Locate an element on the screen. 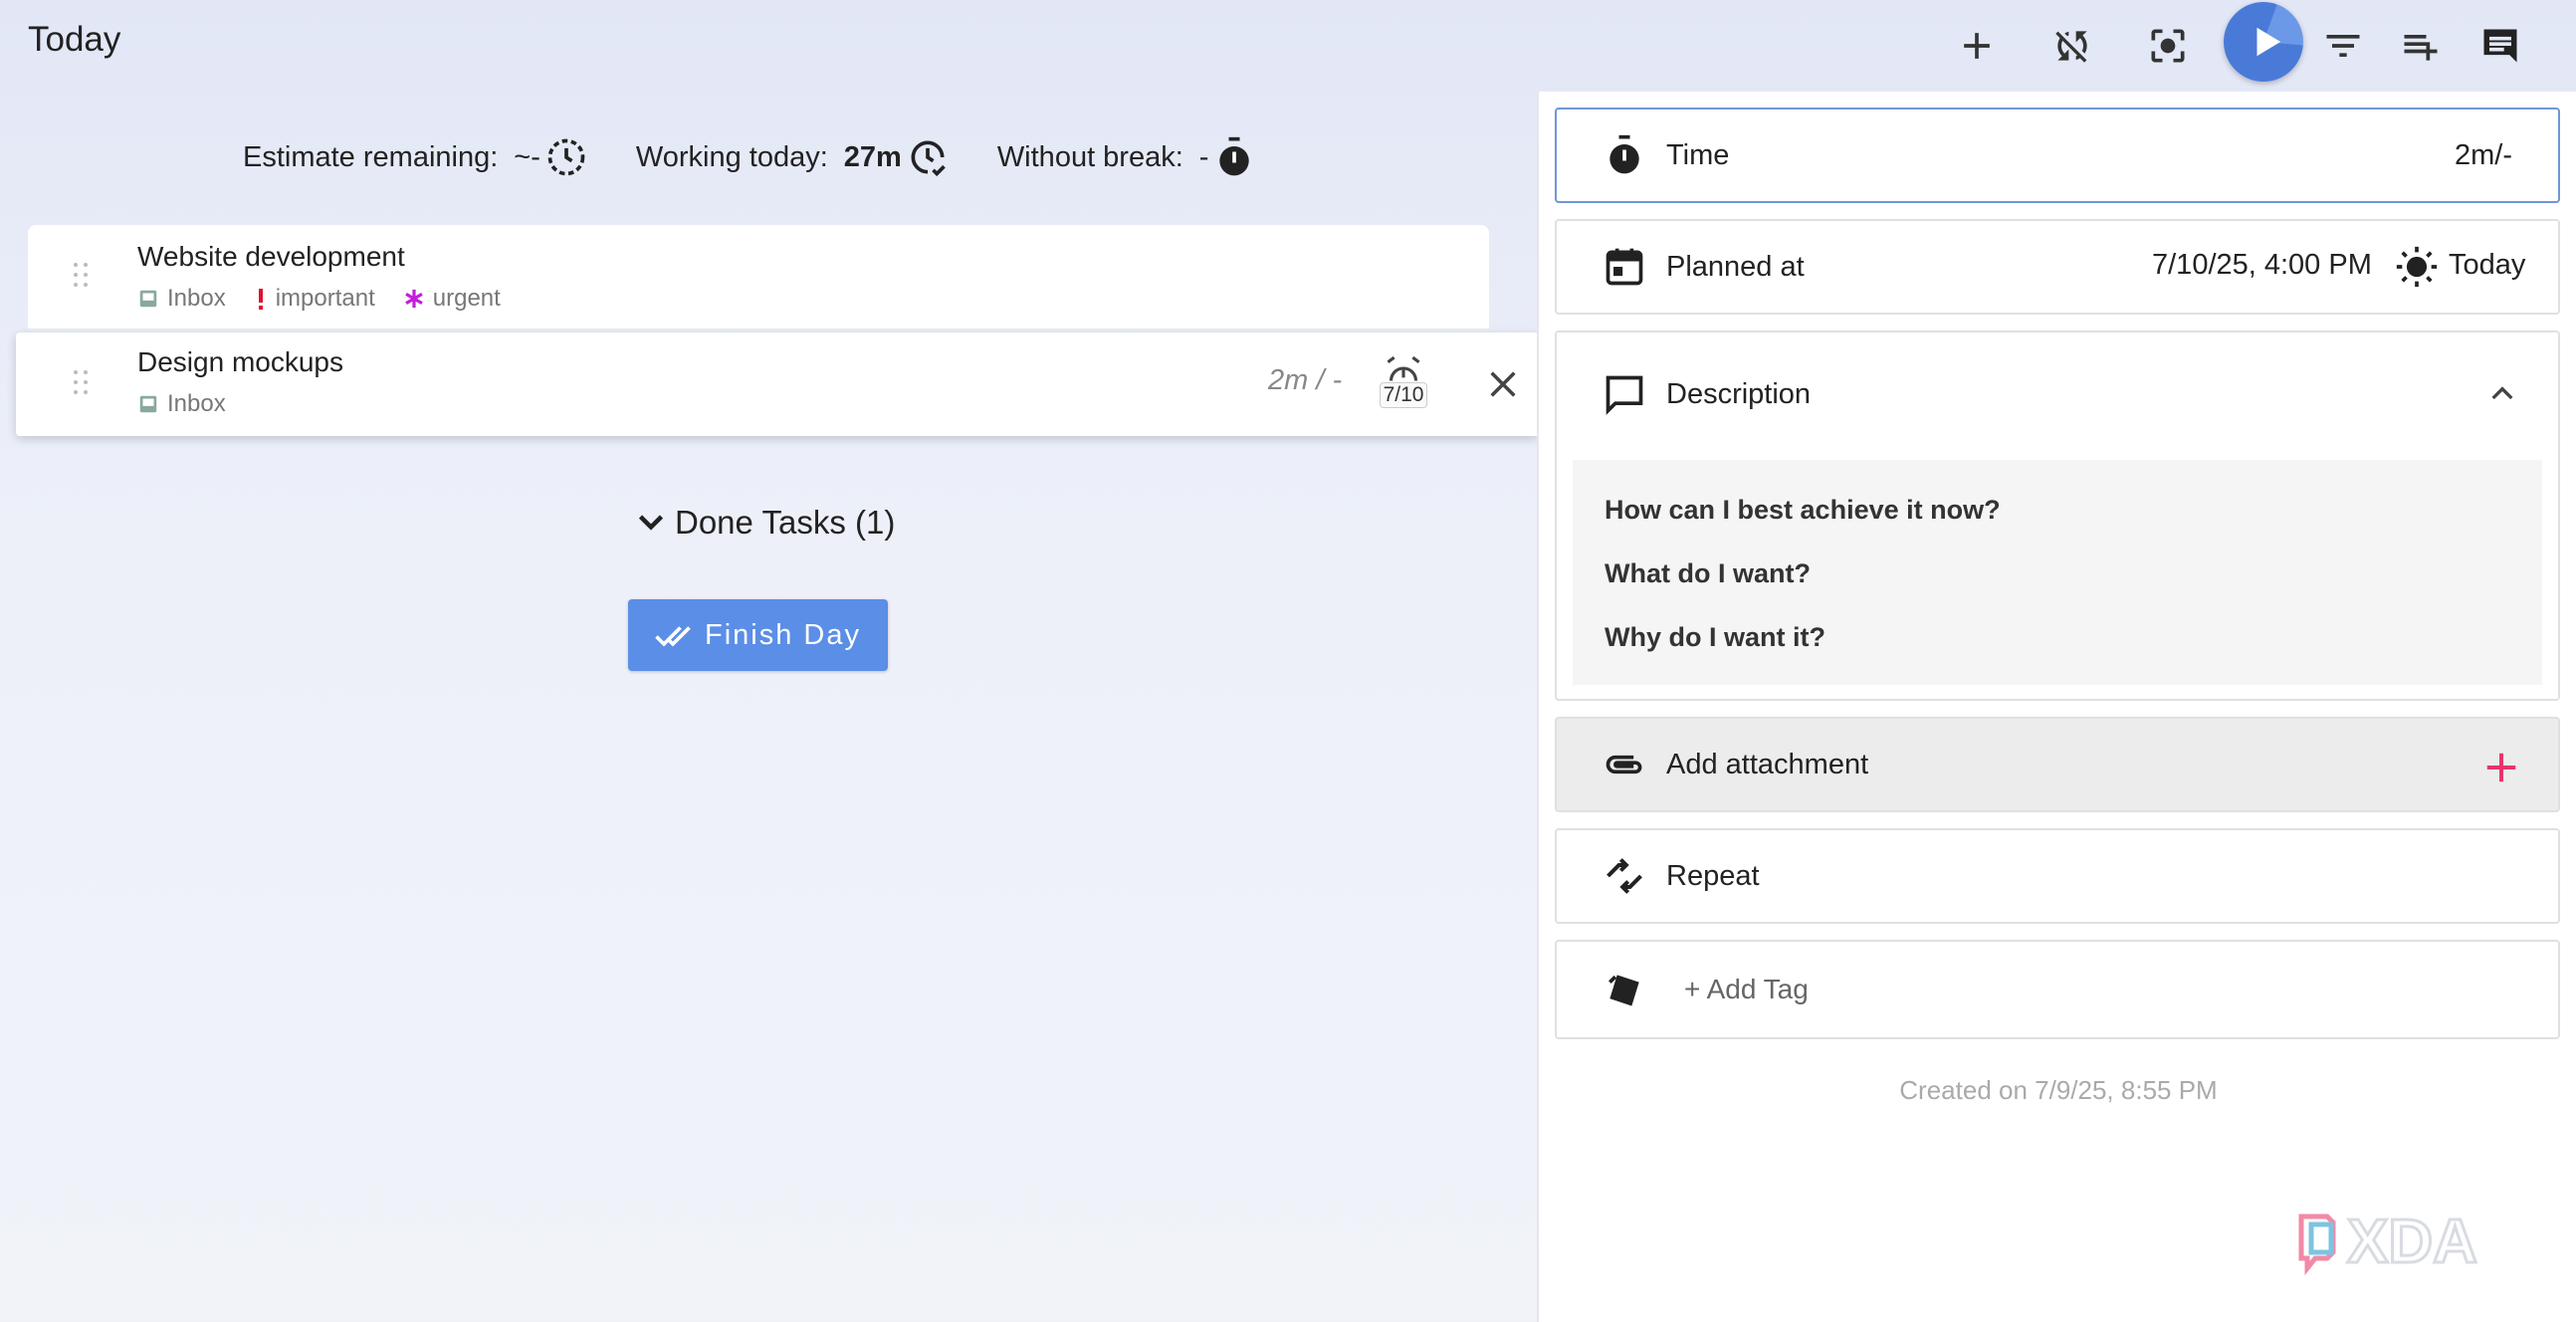 This screenshot has height=1322, width=2576. close-task-button is located at coordinates (1503, 384).